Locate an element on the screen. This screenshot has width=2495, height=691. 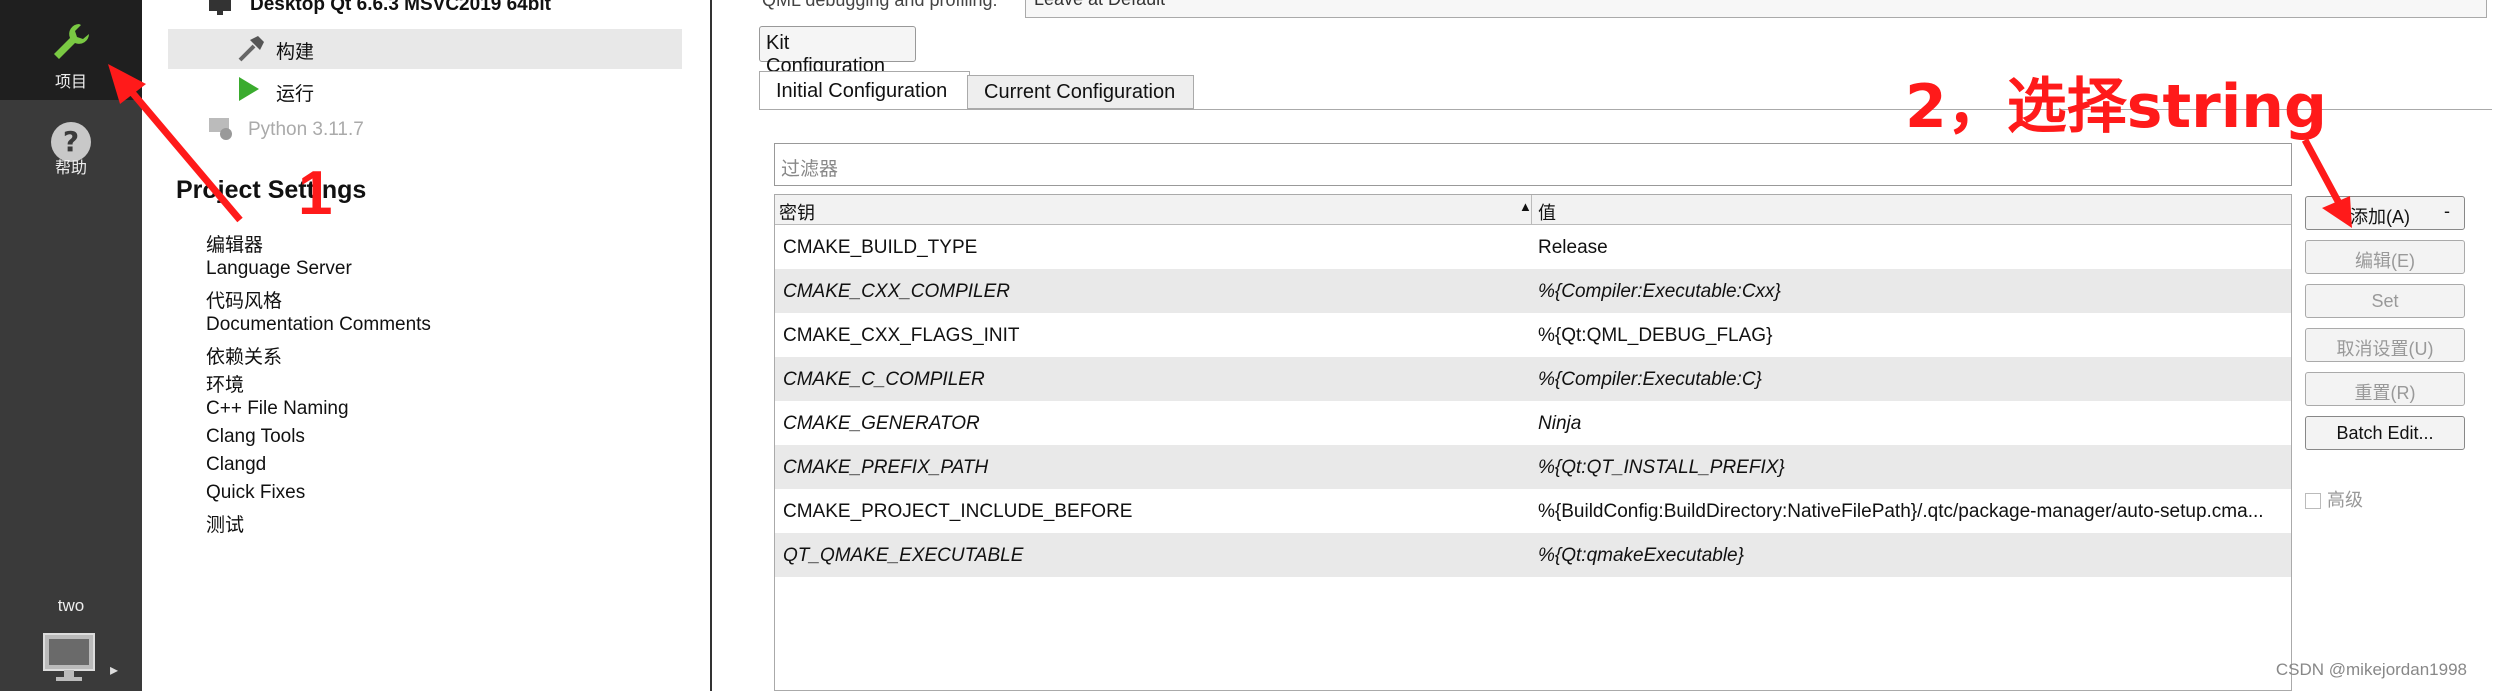
settings-item-language-server: Language Server is located at coordinates (279, 269).